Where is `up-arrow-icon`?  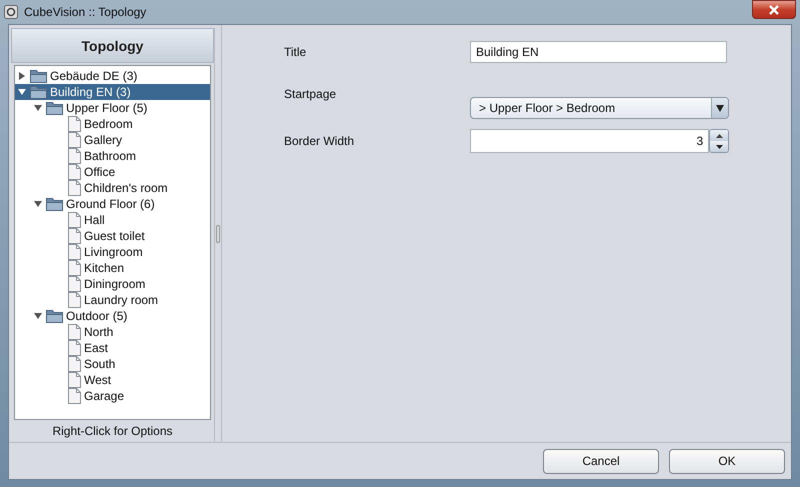 up-arrow-icon is located at coordinates (719, 136).